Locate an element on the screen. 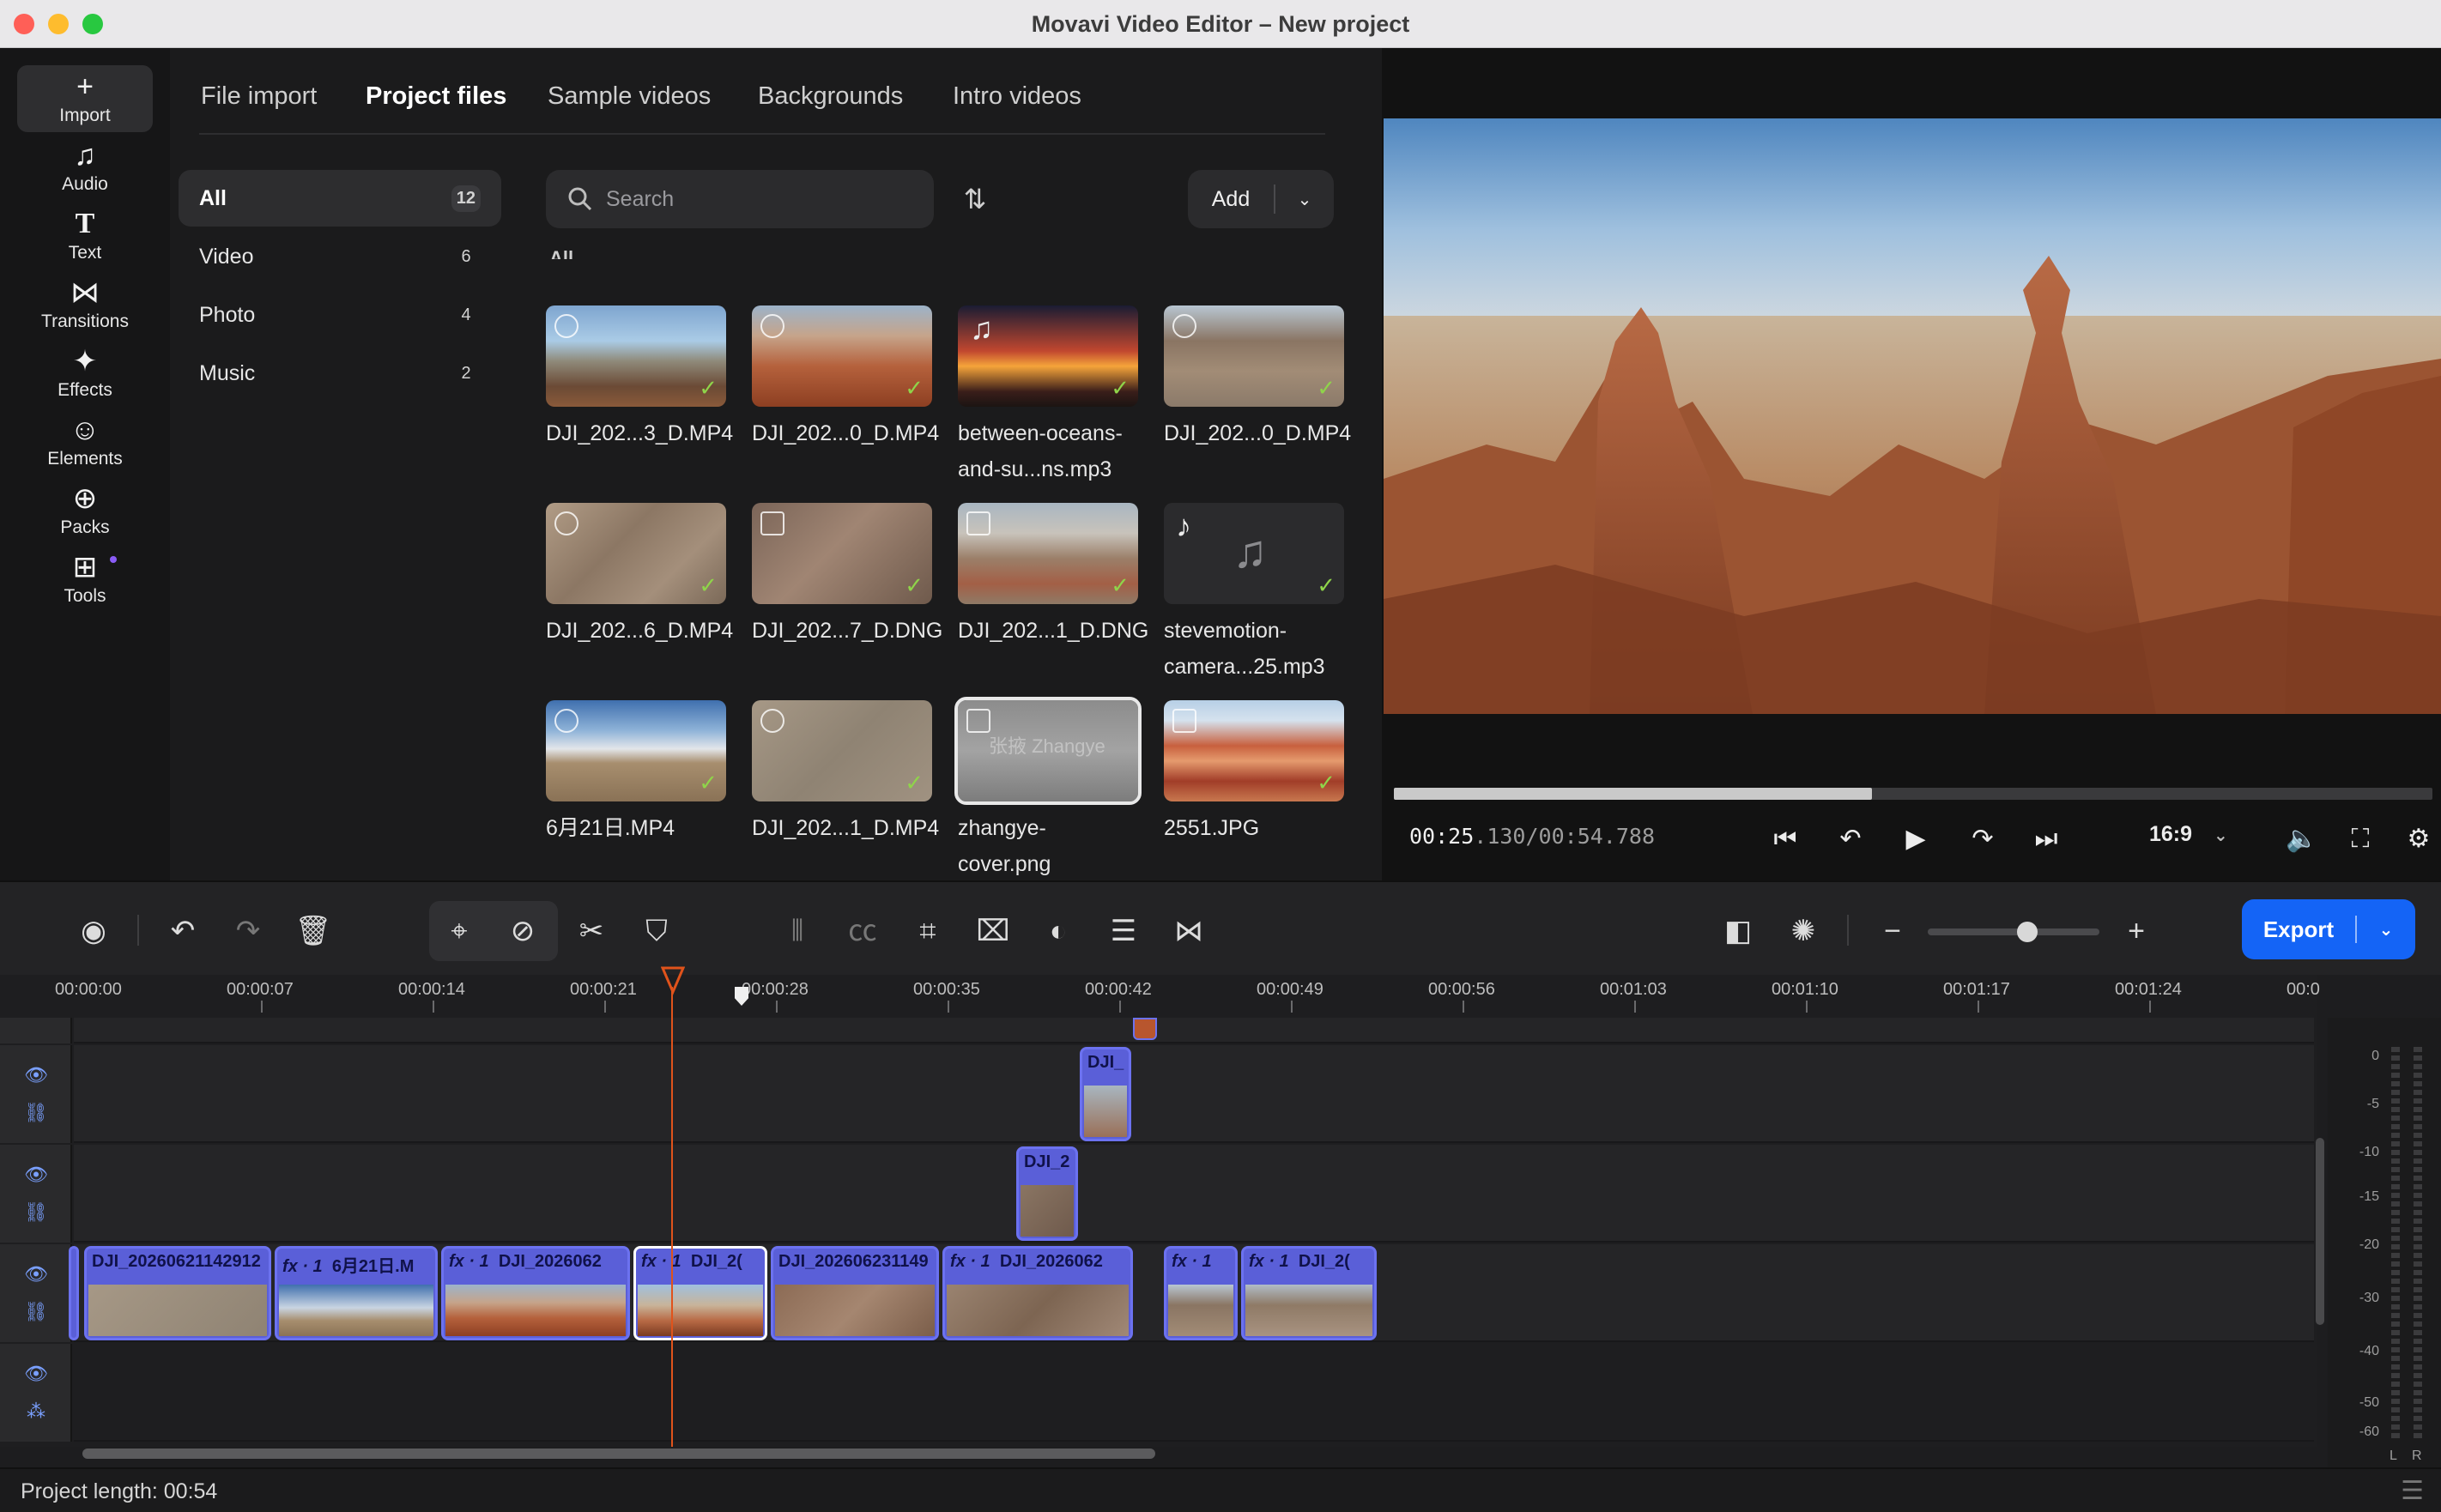  aspect-ratio-select: 16:9 ⌄ is located at coordinates (2188, 834).